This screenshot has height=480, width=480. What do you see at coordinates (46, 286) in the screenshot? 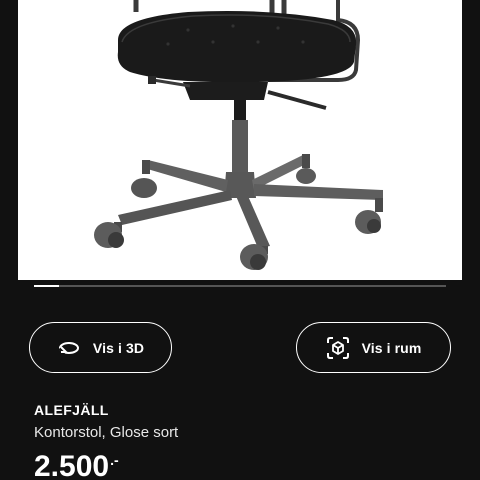
I see `gallery-progress-indicator` at bounding box center [46, 286].